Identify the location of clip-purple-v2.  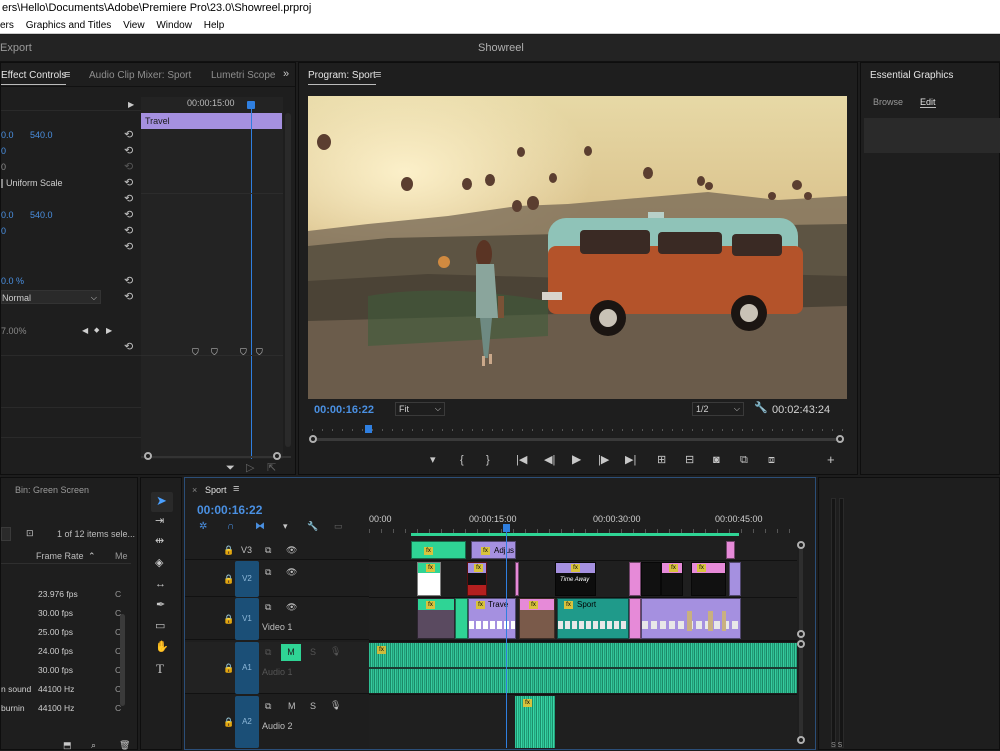
(735, 579).